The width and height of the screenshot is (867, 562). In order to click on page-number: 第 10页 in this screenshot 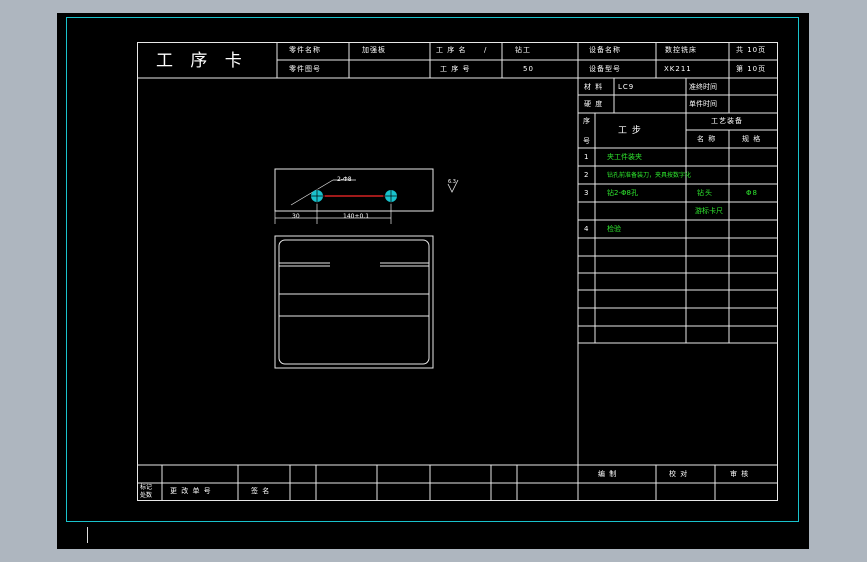, I will do `click(751, 69)`.